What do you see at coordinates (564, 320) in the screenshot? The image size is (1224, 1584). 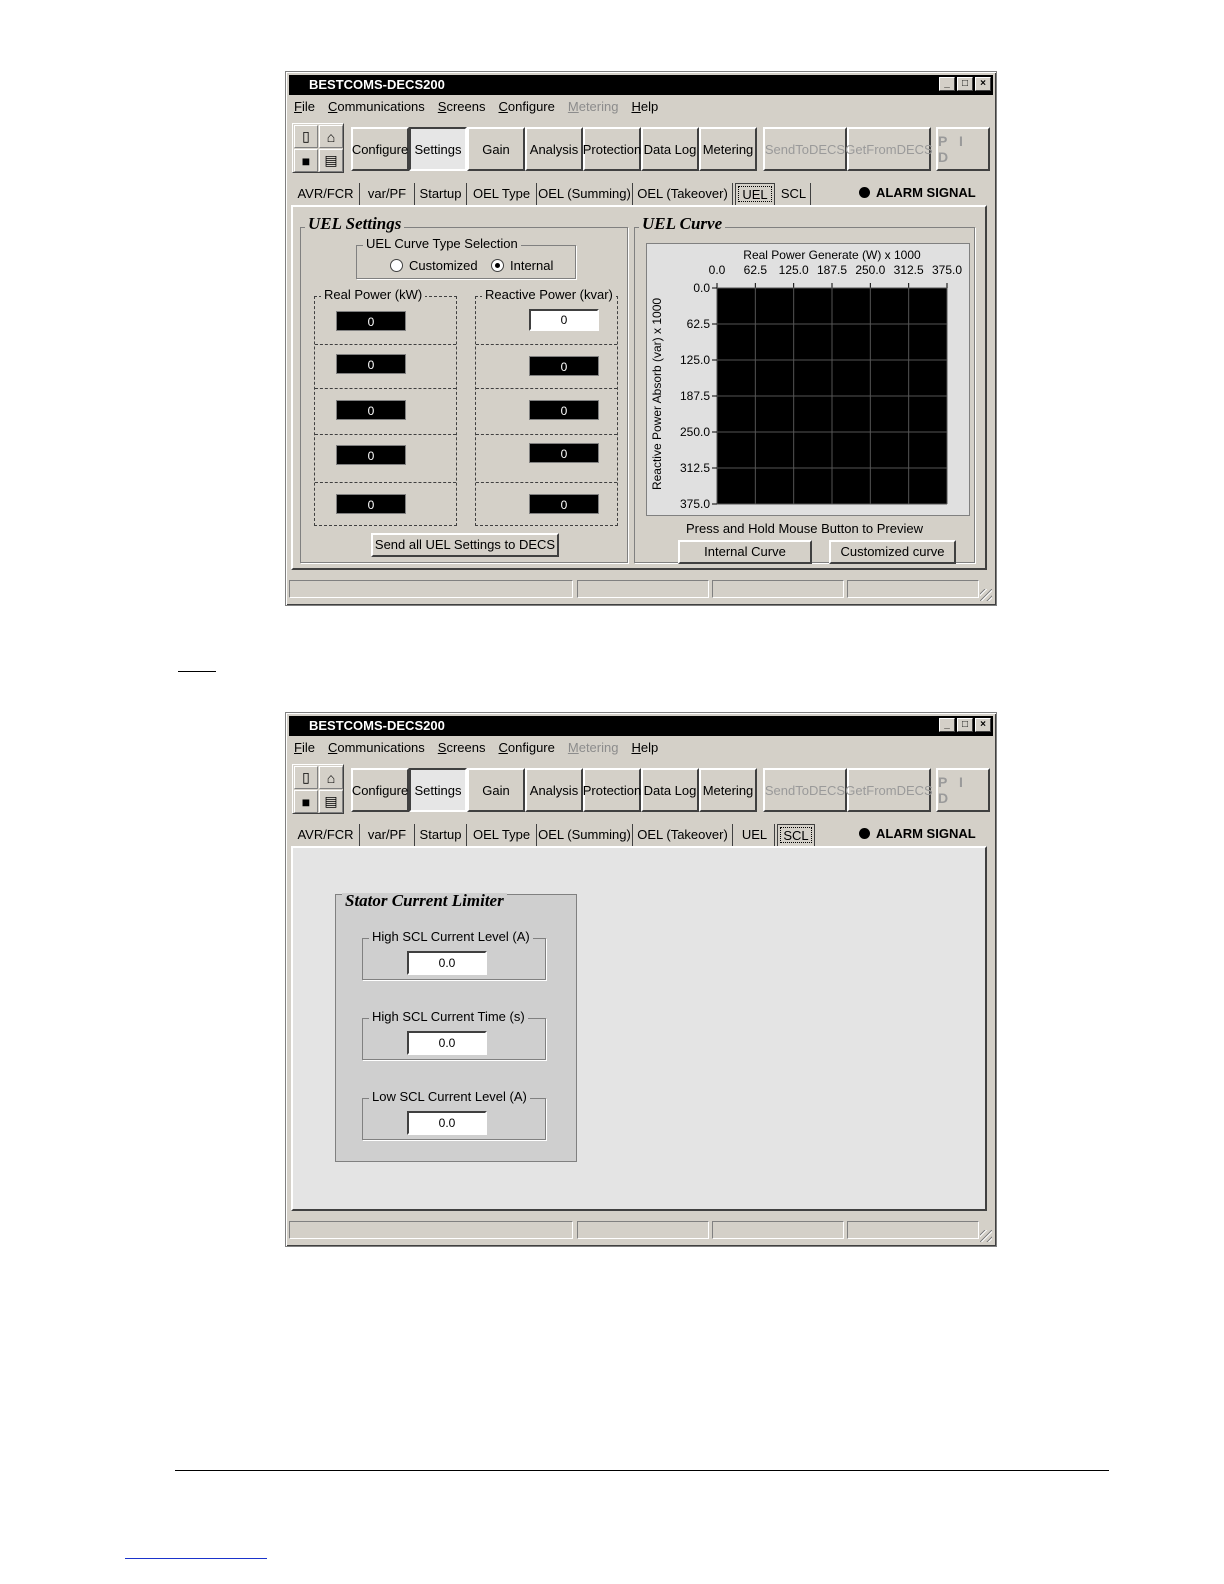 I see `reactive-power-value-1: 0` at bounding box center [564, 320].